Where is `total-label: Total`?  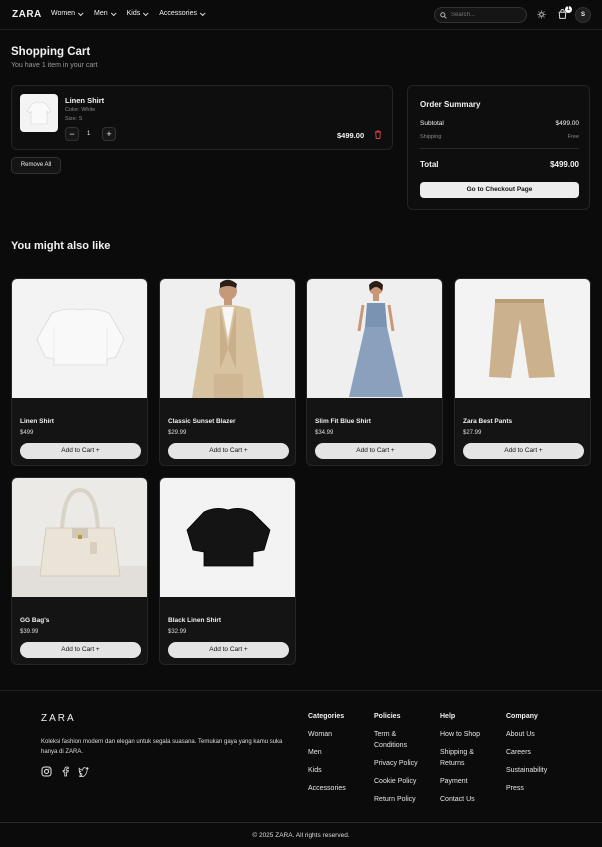
total-label: Total is located at coordinates (429, 164).